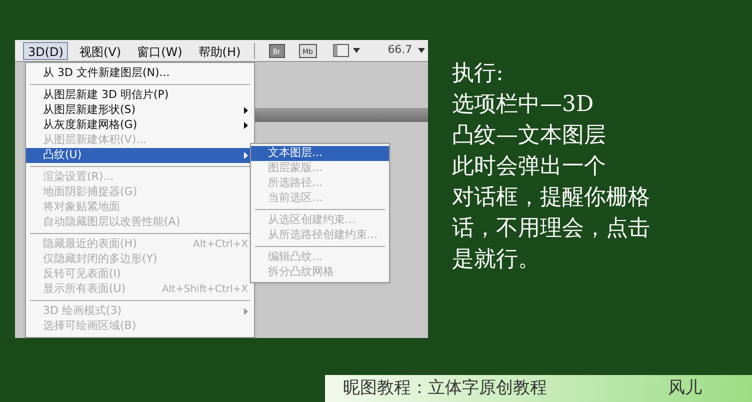 The width and height of the screenshot is (752, 402). Describe the element at coordinates (160, 51) in the screenshot. I see `menu-bar-item: 窗口(W)` at that location.